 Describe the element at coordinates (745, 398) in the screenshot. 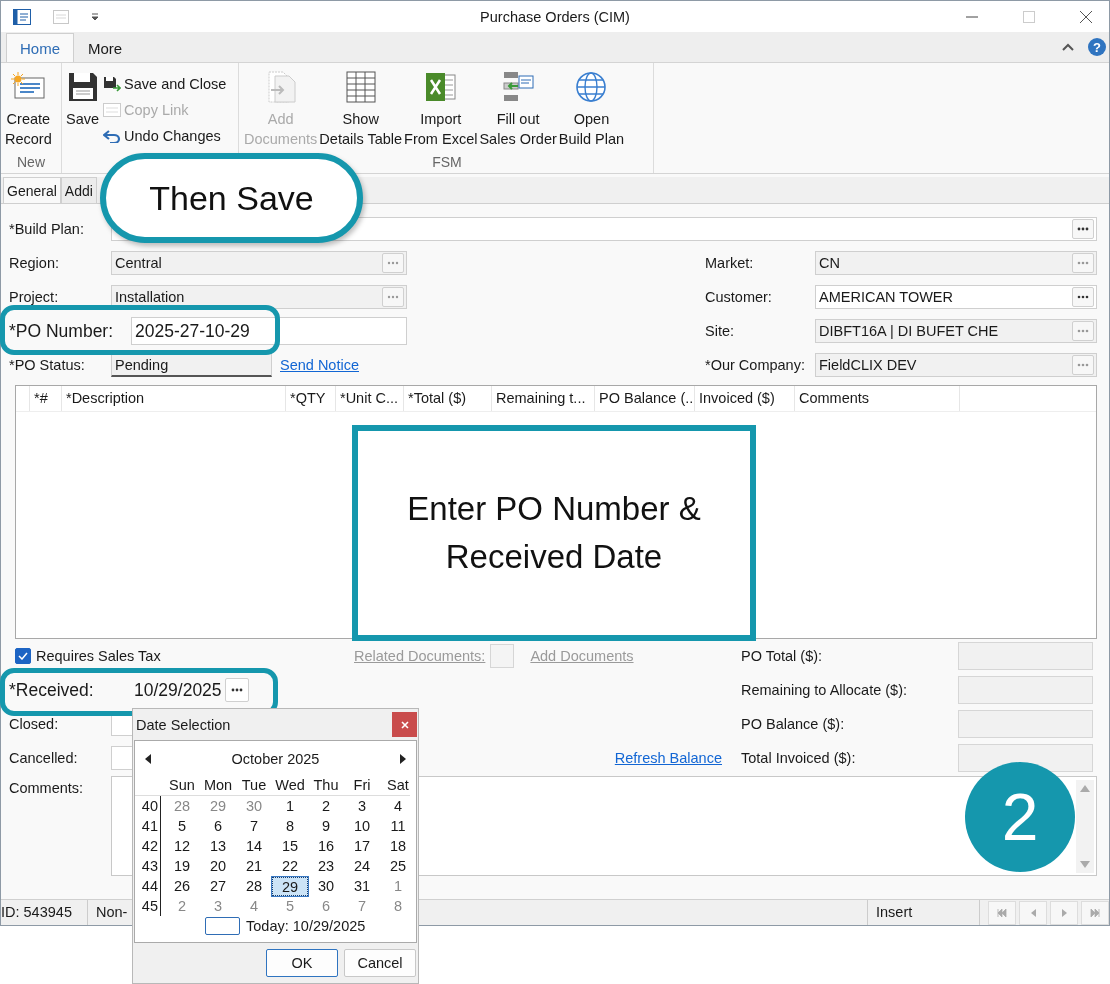

I see `column-header: Invoiced ($)` at that location.